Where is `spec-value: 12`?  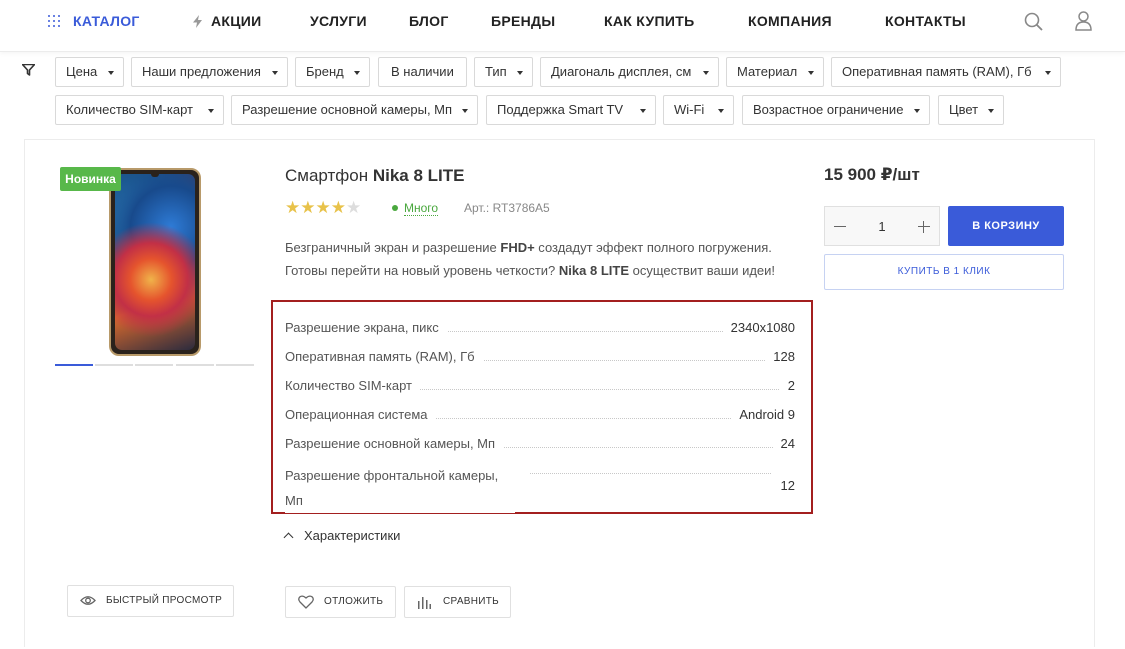
spec-value: 12 is located at coordinates (783, 486).